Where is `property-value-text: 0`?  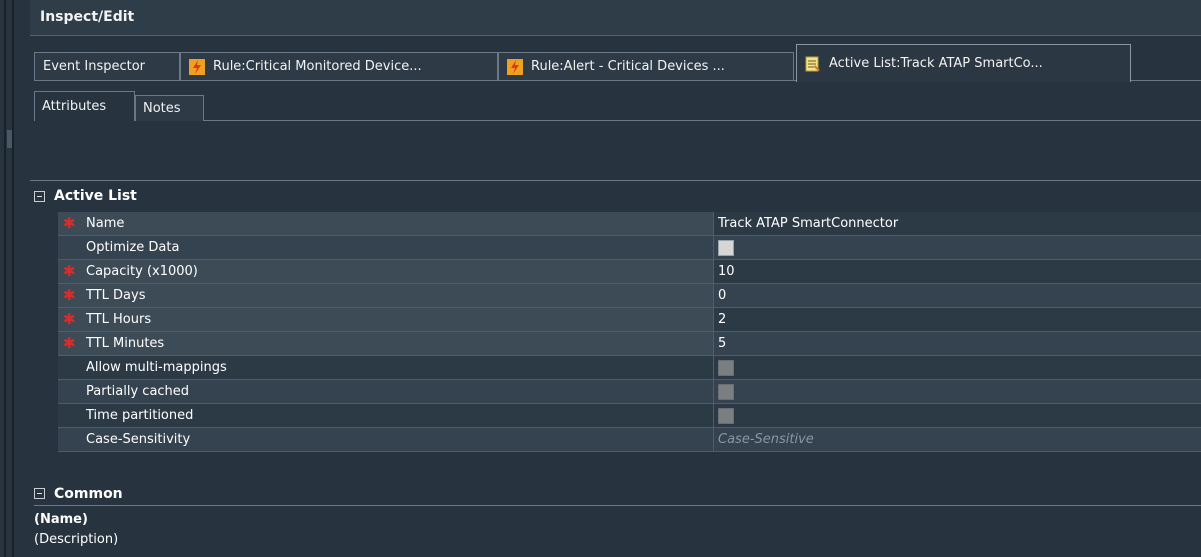
property-value-text: 0 is located at coordinates (722, 295).